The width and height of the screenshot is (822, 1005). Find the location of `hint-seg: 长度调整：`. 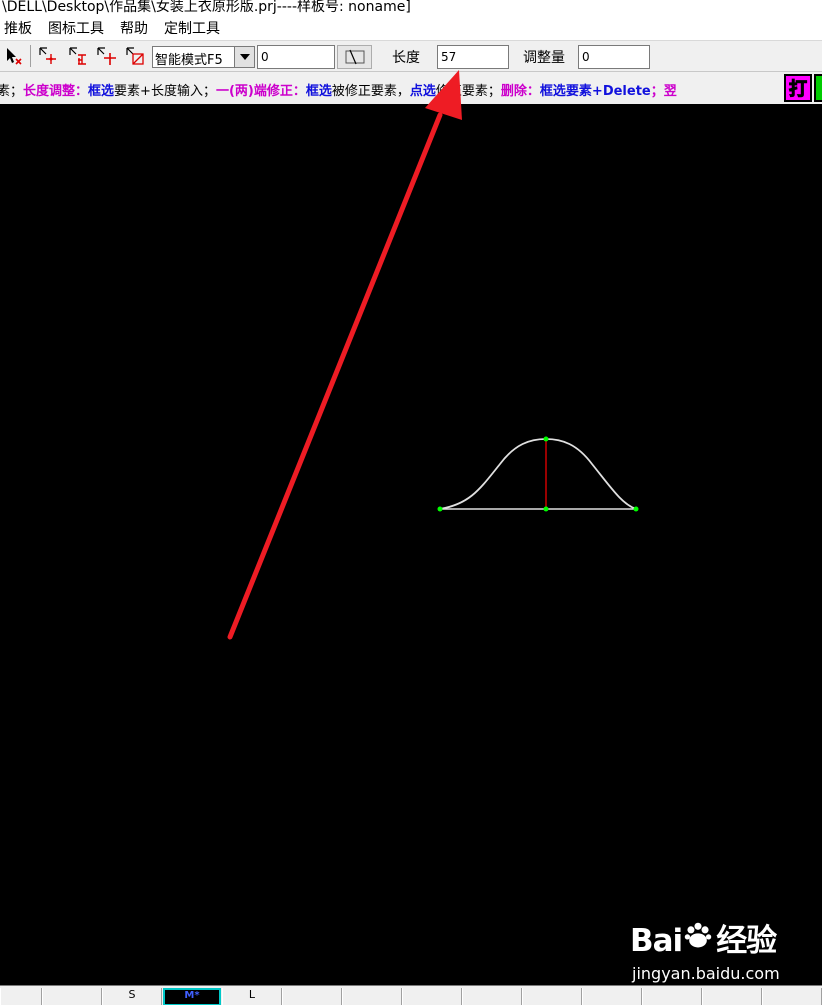

hint-seg: 长度调整： is located at coordinates (56, 91).